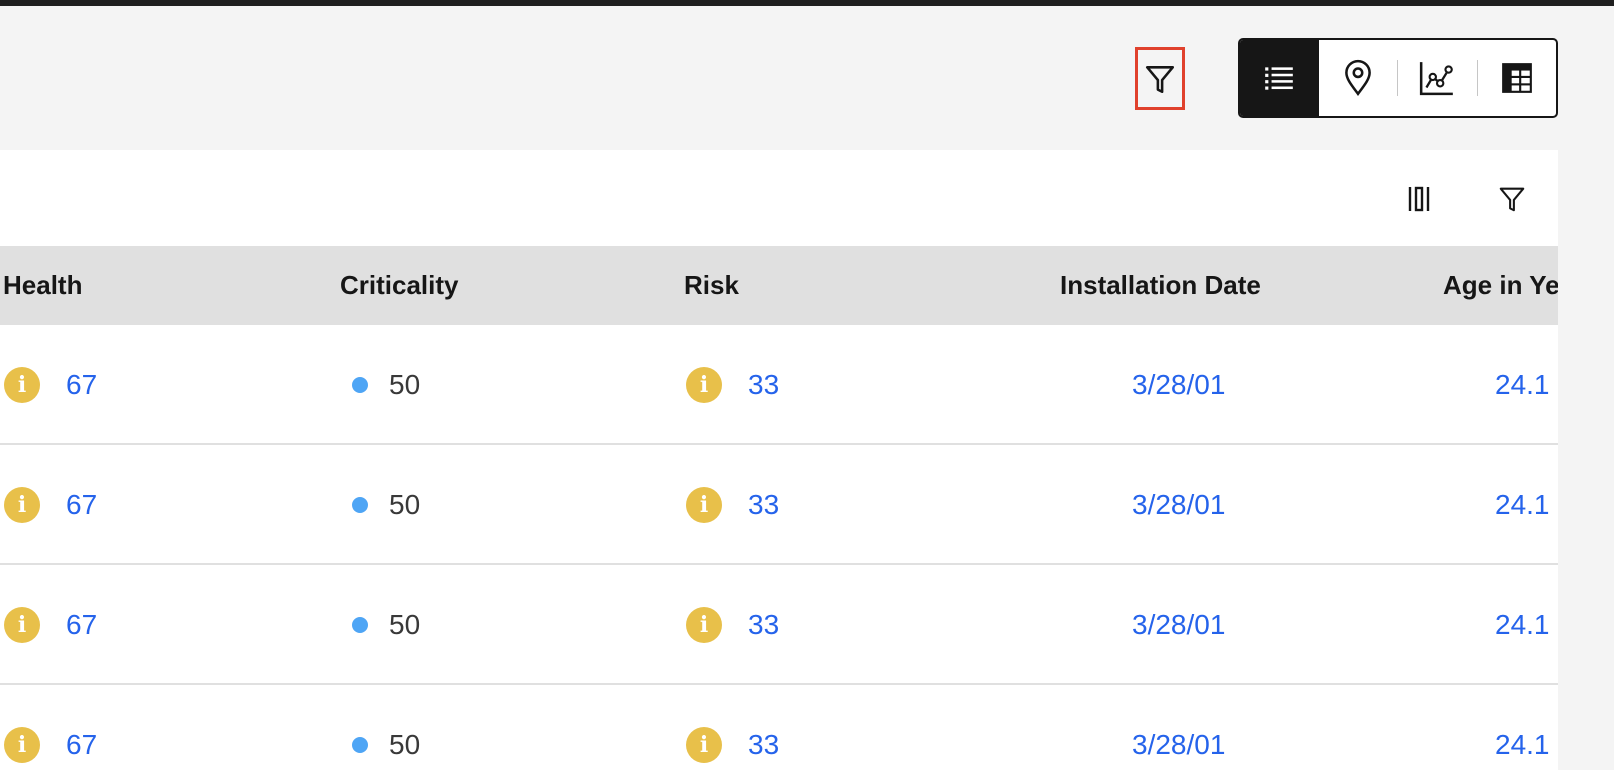 The image size is (1614, 770). What do you see at coordinates (711, 285) in the screenshot?
I see `column-header-risk: Risk` at bounding box center [711, 285].